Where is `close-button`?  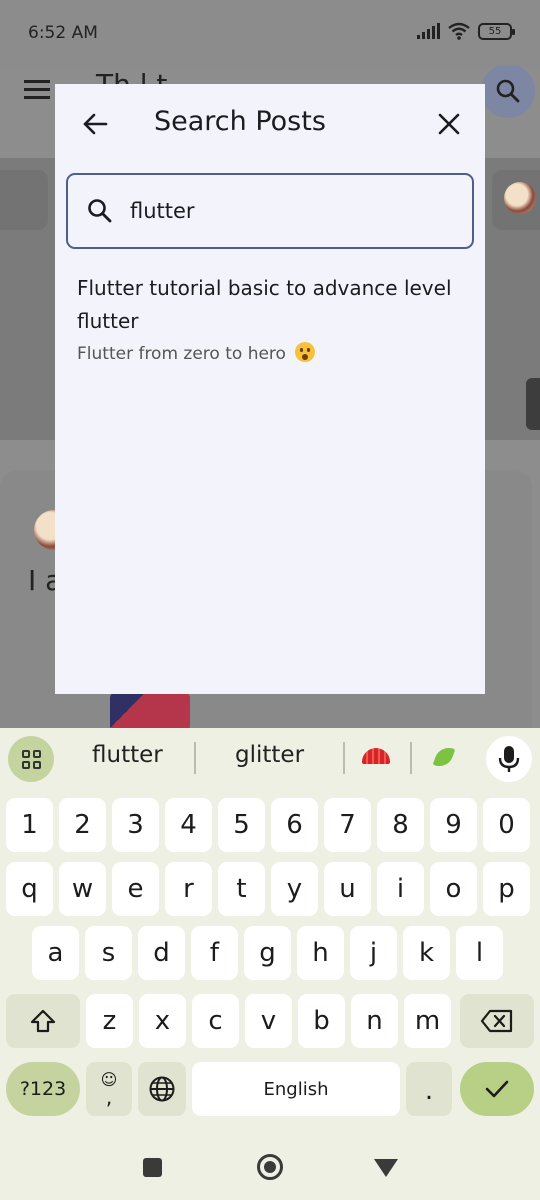 close-button is located at coordinates (449, 124).